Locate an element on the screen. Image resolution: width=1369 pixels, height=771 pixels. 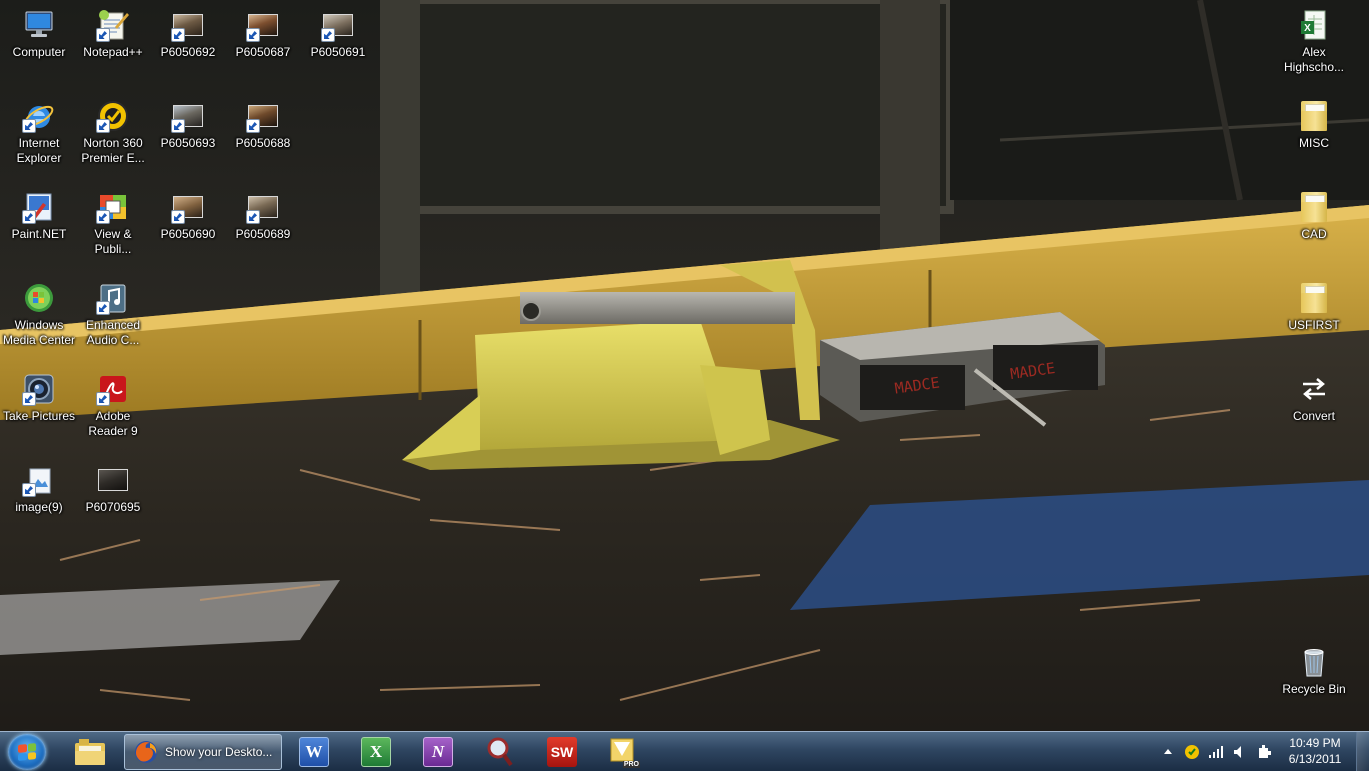
clock-date: 6/13/2011 is located at coordinates (1315, 759).